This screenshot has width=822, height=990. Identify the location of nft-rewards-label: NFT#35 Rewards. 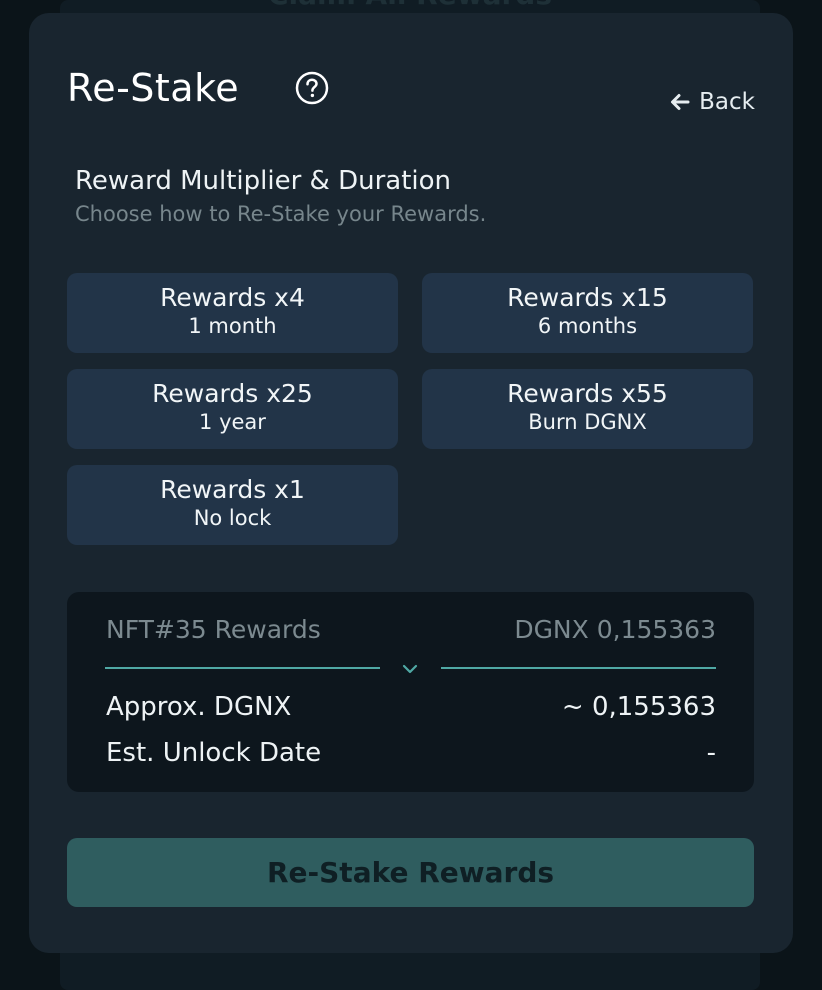
(213, 629).